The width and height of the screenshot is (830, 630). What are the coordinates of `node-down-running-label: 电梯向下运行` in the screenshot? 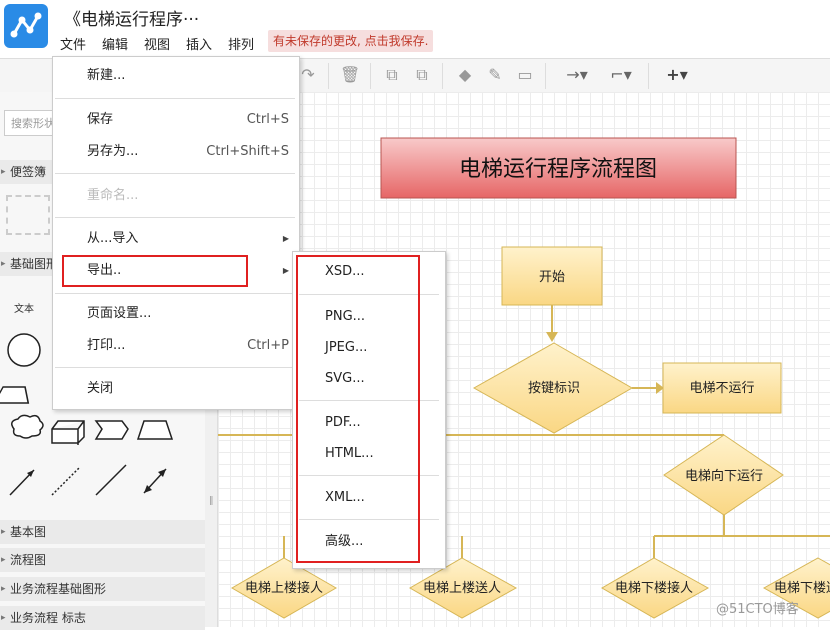 It's located at (724, 476).